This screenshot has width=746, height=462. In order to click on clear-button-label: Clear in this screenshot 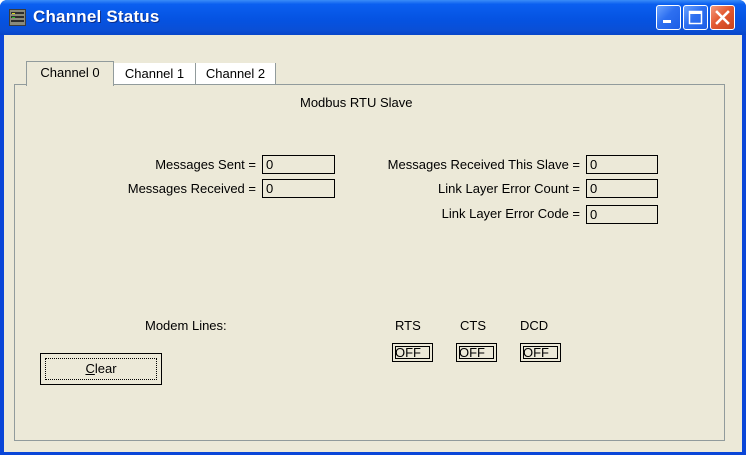, I will do `click(100, 368)`.